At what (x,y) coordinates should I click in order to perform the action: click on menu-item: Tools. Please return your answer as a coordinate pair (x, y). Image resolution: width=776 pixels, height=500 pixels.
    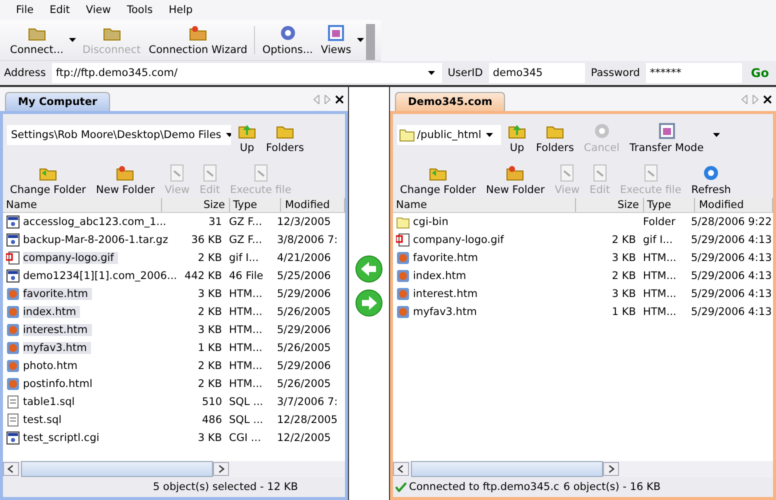
    Looking at the image, I should click on (139, 10).